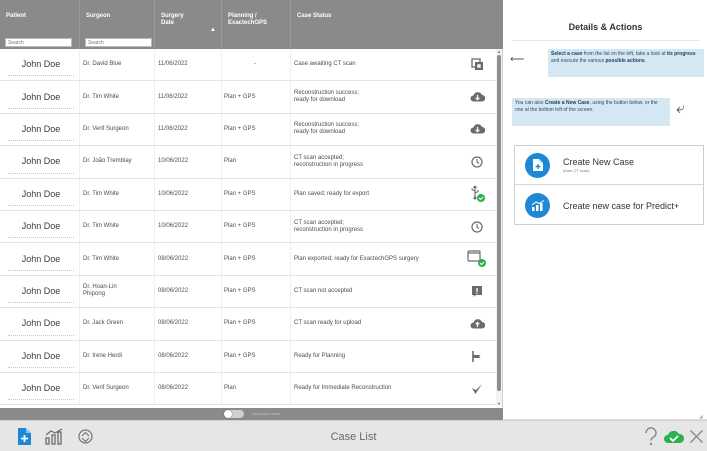  I want to click on usb-check-icon, so click(477, 194).